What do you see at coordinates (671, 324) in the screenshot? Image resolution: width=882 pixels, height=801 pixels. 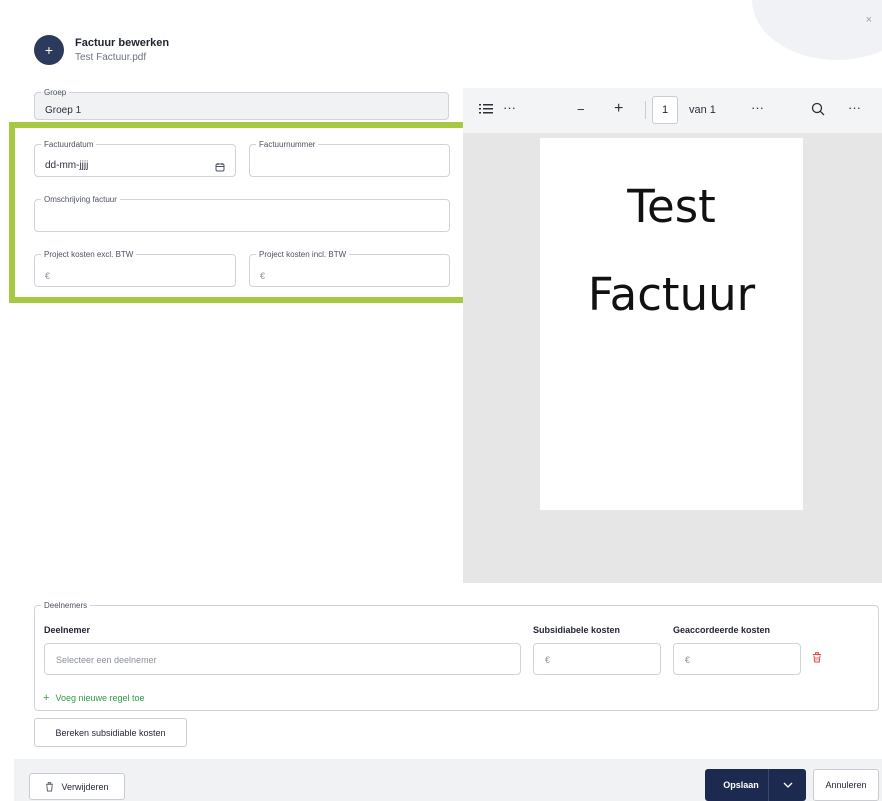 I see `pdf-page: Test Factuur` at bounding box center [671, 324].